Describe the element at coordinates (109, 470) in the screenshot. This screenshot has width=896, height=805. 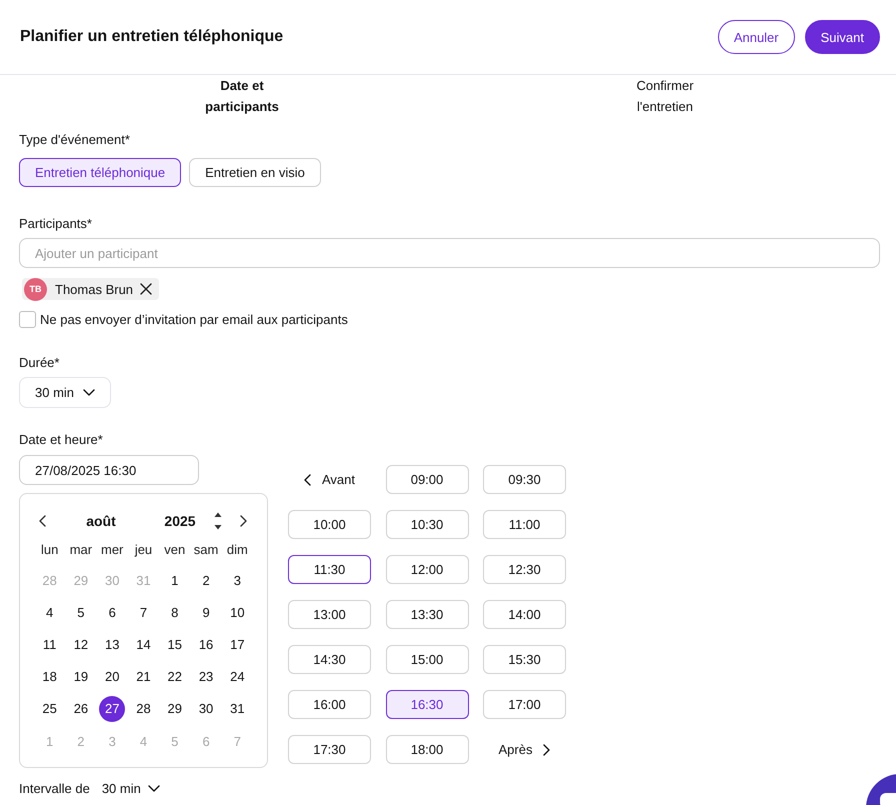
I see `date-time-field: 27/08/2025 16:30` at that location.